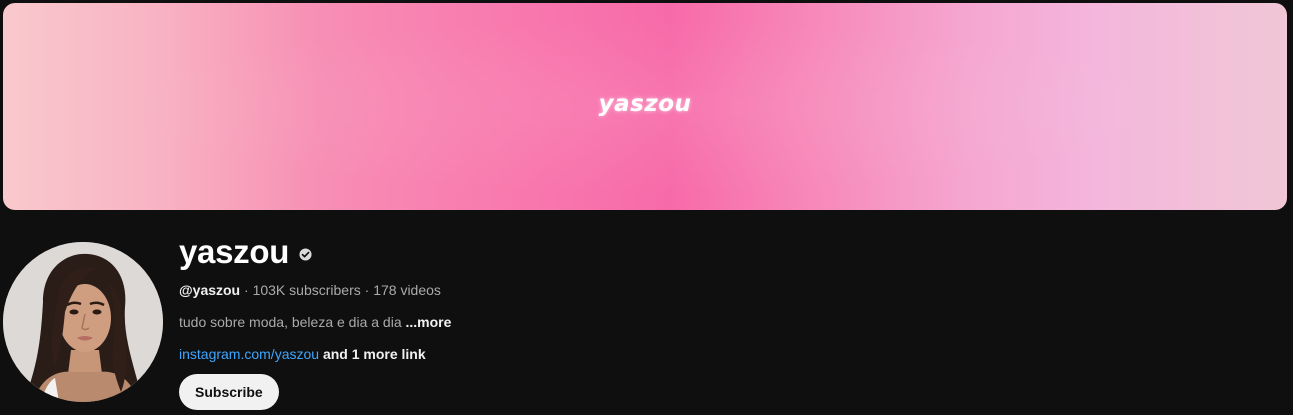 The image size is (1293, 415). I want to click on verified-check-icon, so click(305, 254).